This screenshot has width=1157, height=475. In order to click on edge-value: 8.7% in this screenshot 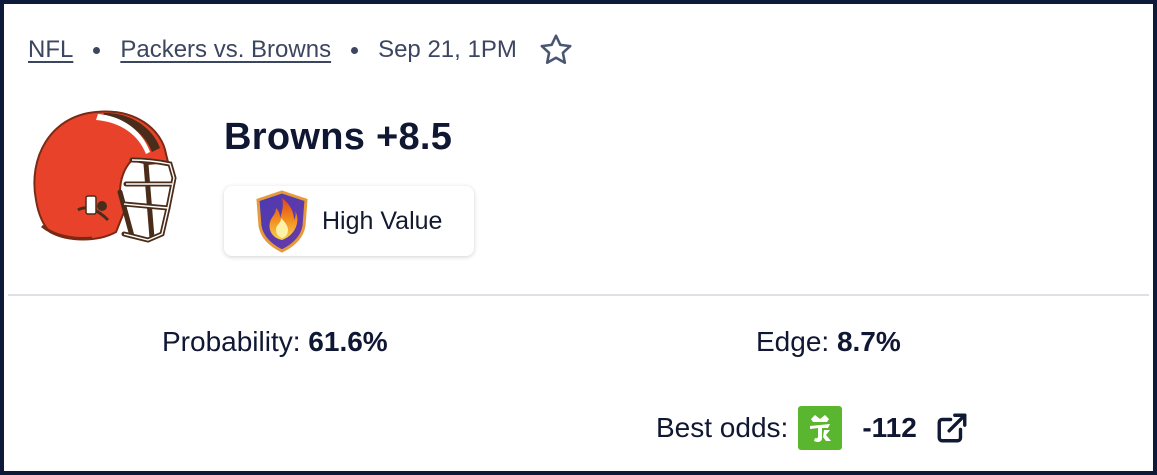, I will do `click(868, 341)`.